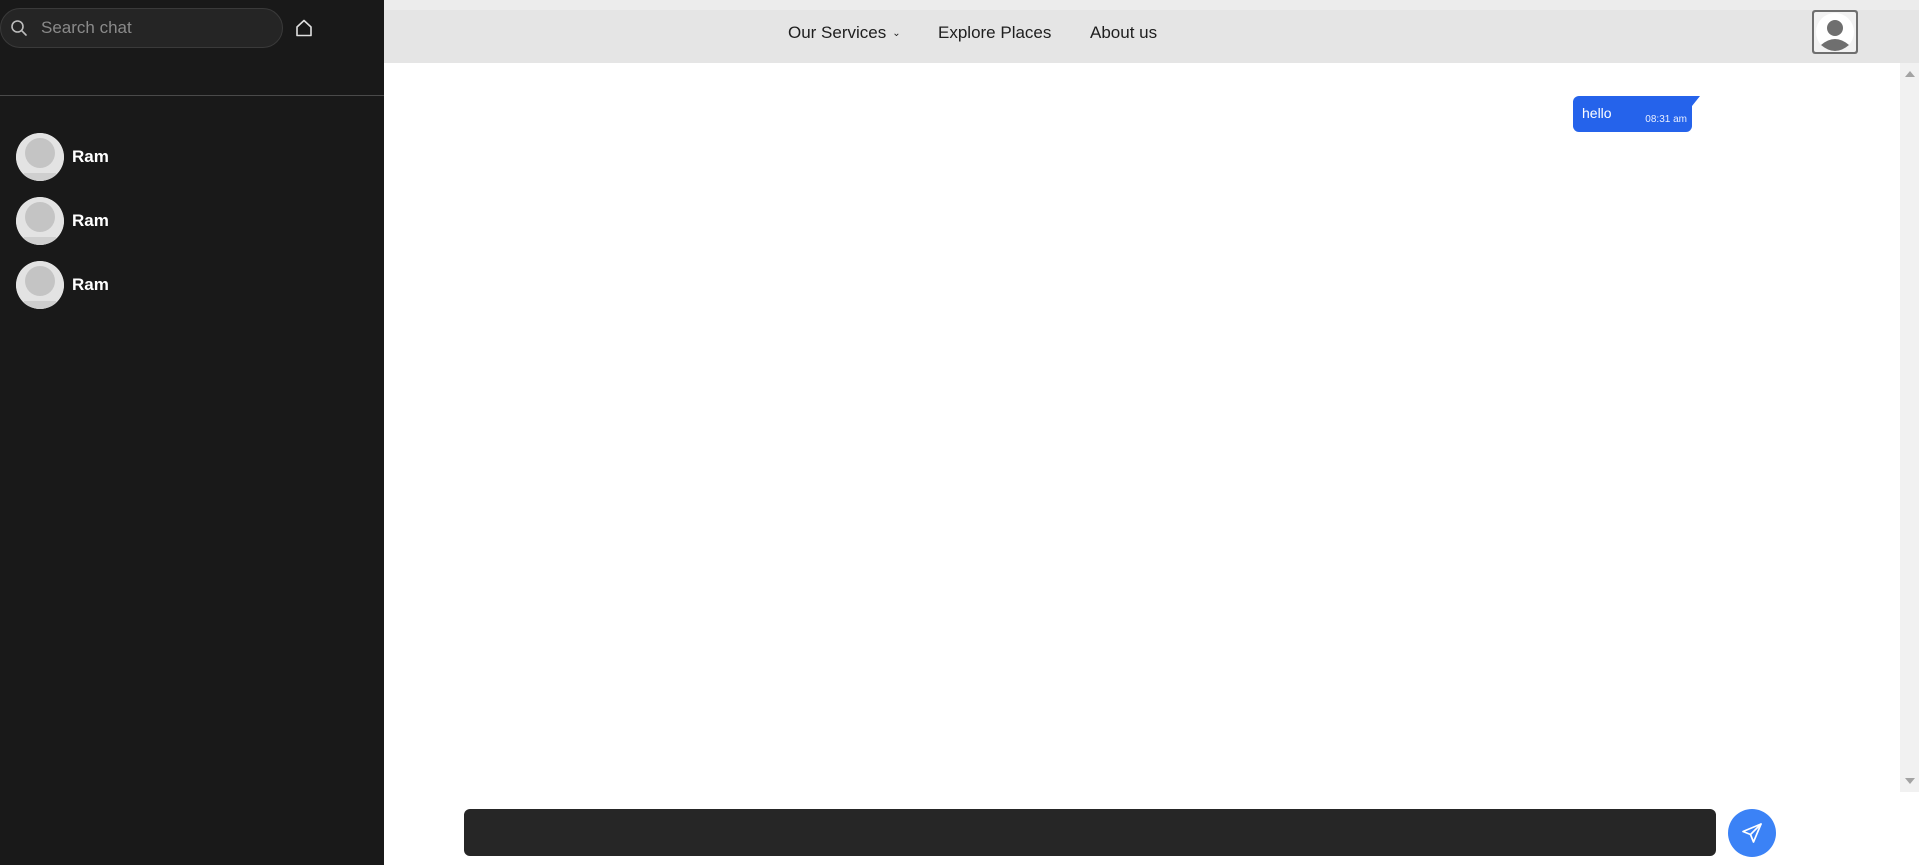  Describe the element at coordinates (19, 28) in the screenshot. I see `search-icon` at that location.